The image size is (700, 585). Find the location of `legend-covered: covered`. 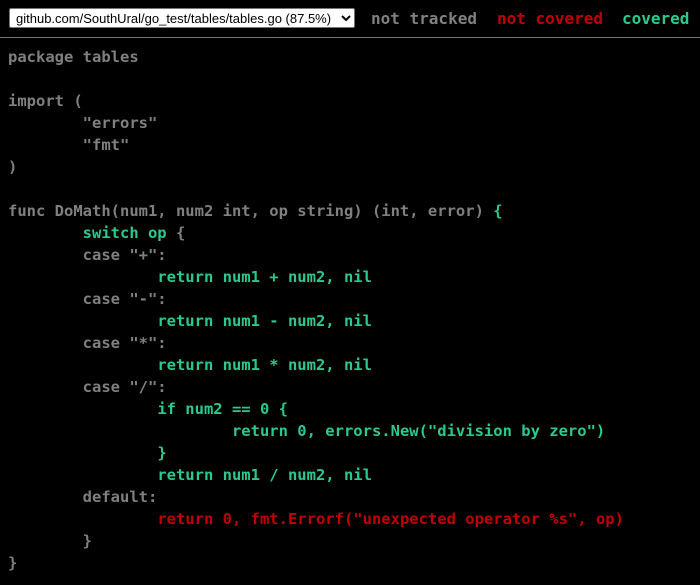

legend-covered: covered is located at coordinates (656, 18).